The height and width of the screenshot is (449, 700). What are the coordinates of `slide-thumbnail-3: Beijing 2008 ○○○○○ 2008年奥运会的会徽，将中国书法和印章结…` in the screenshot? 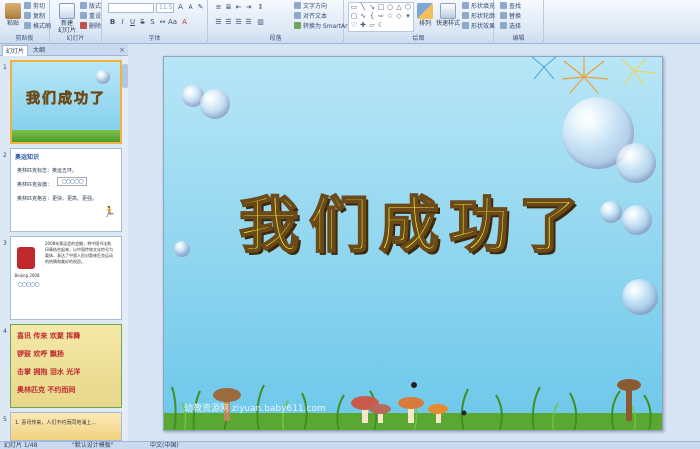 It's located at (66, 278).